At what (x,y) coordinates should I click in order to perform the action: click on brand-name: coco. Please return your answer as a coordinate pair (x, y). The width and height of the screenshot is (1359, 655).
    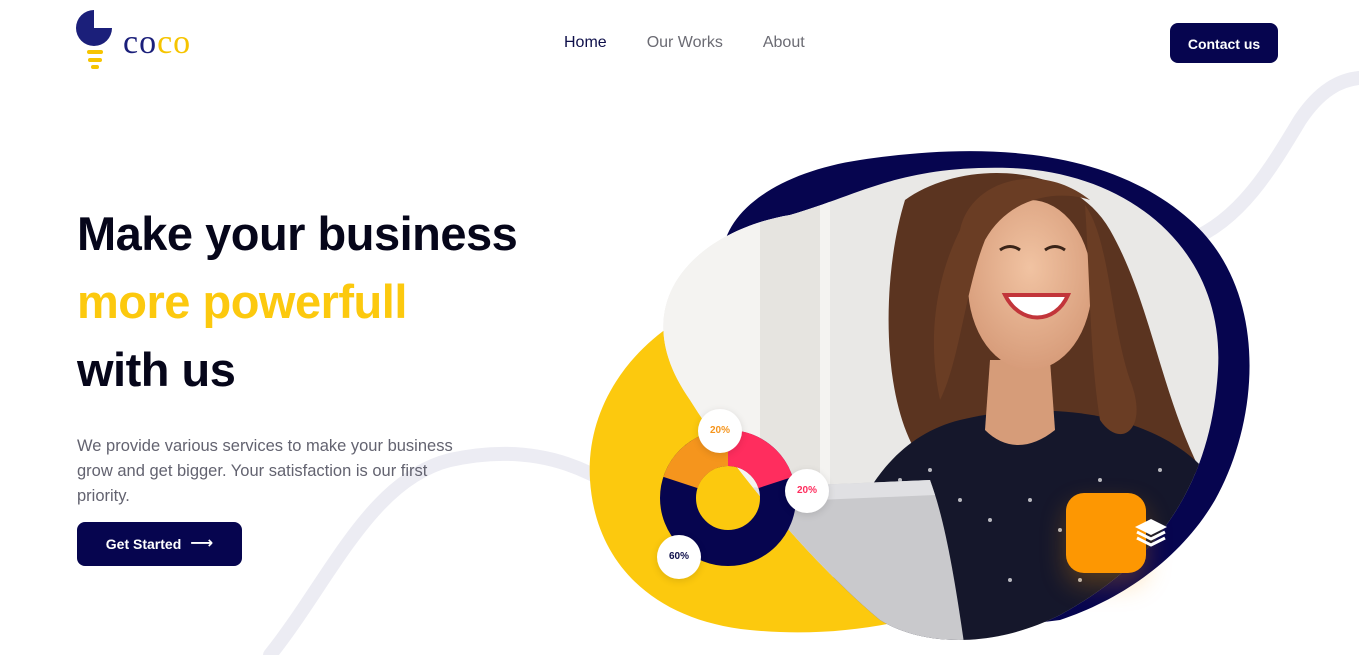
    Looking at the image, I should click on (157, 43).